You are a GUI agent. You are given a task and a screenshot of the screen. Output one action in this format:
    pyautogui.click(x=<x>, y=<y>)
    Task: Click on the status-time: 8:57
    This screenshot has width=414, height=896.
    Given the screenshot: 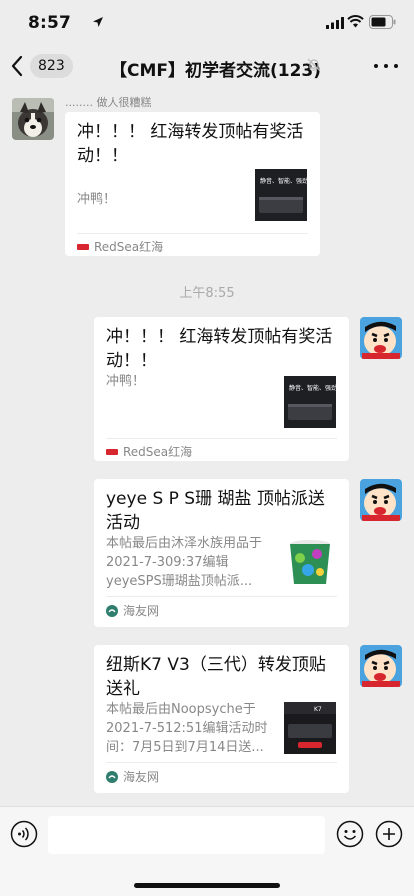 What is the action you would take?
    pyautogui.click(x=50, y=23)
    